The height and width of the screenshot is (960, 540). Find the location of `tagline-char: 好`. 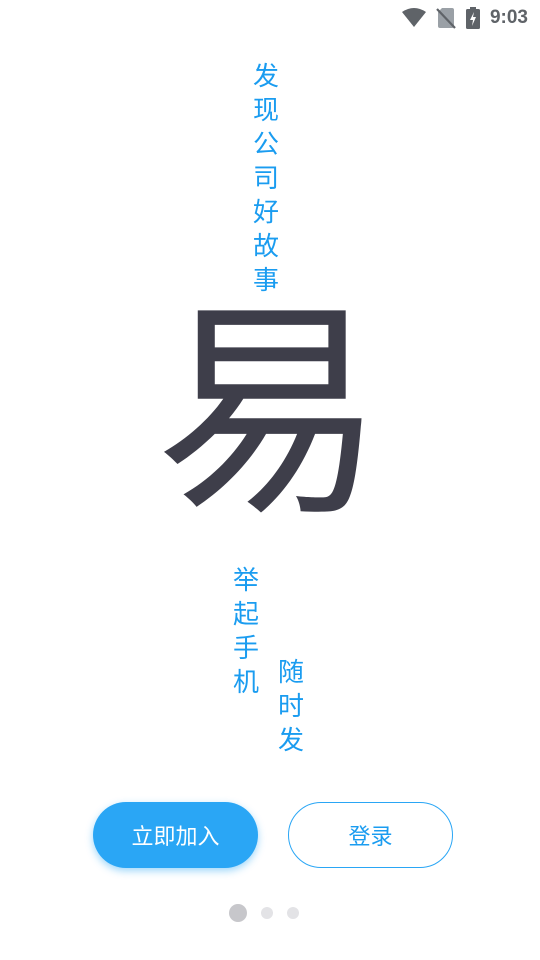

tagline-char: 好 is located at coordinates (266, 213).